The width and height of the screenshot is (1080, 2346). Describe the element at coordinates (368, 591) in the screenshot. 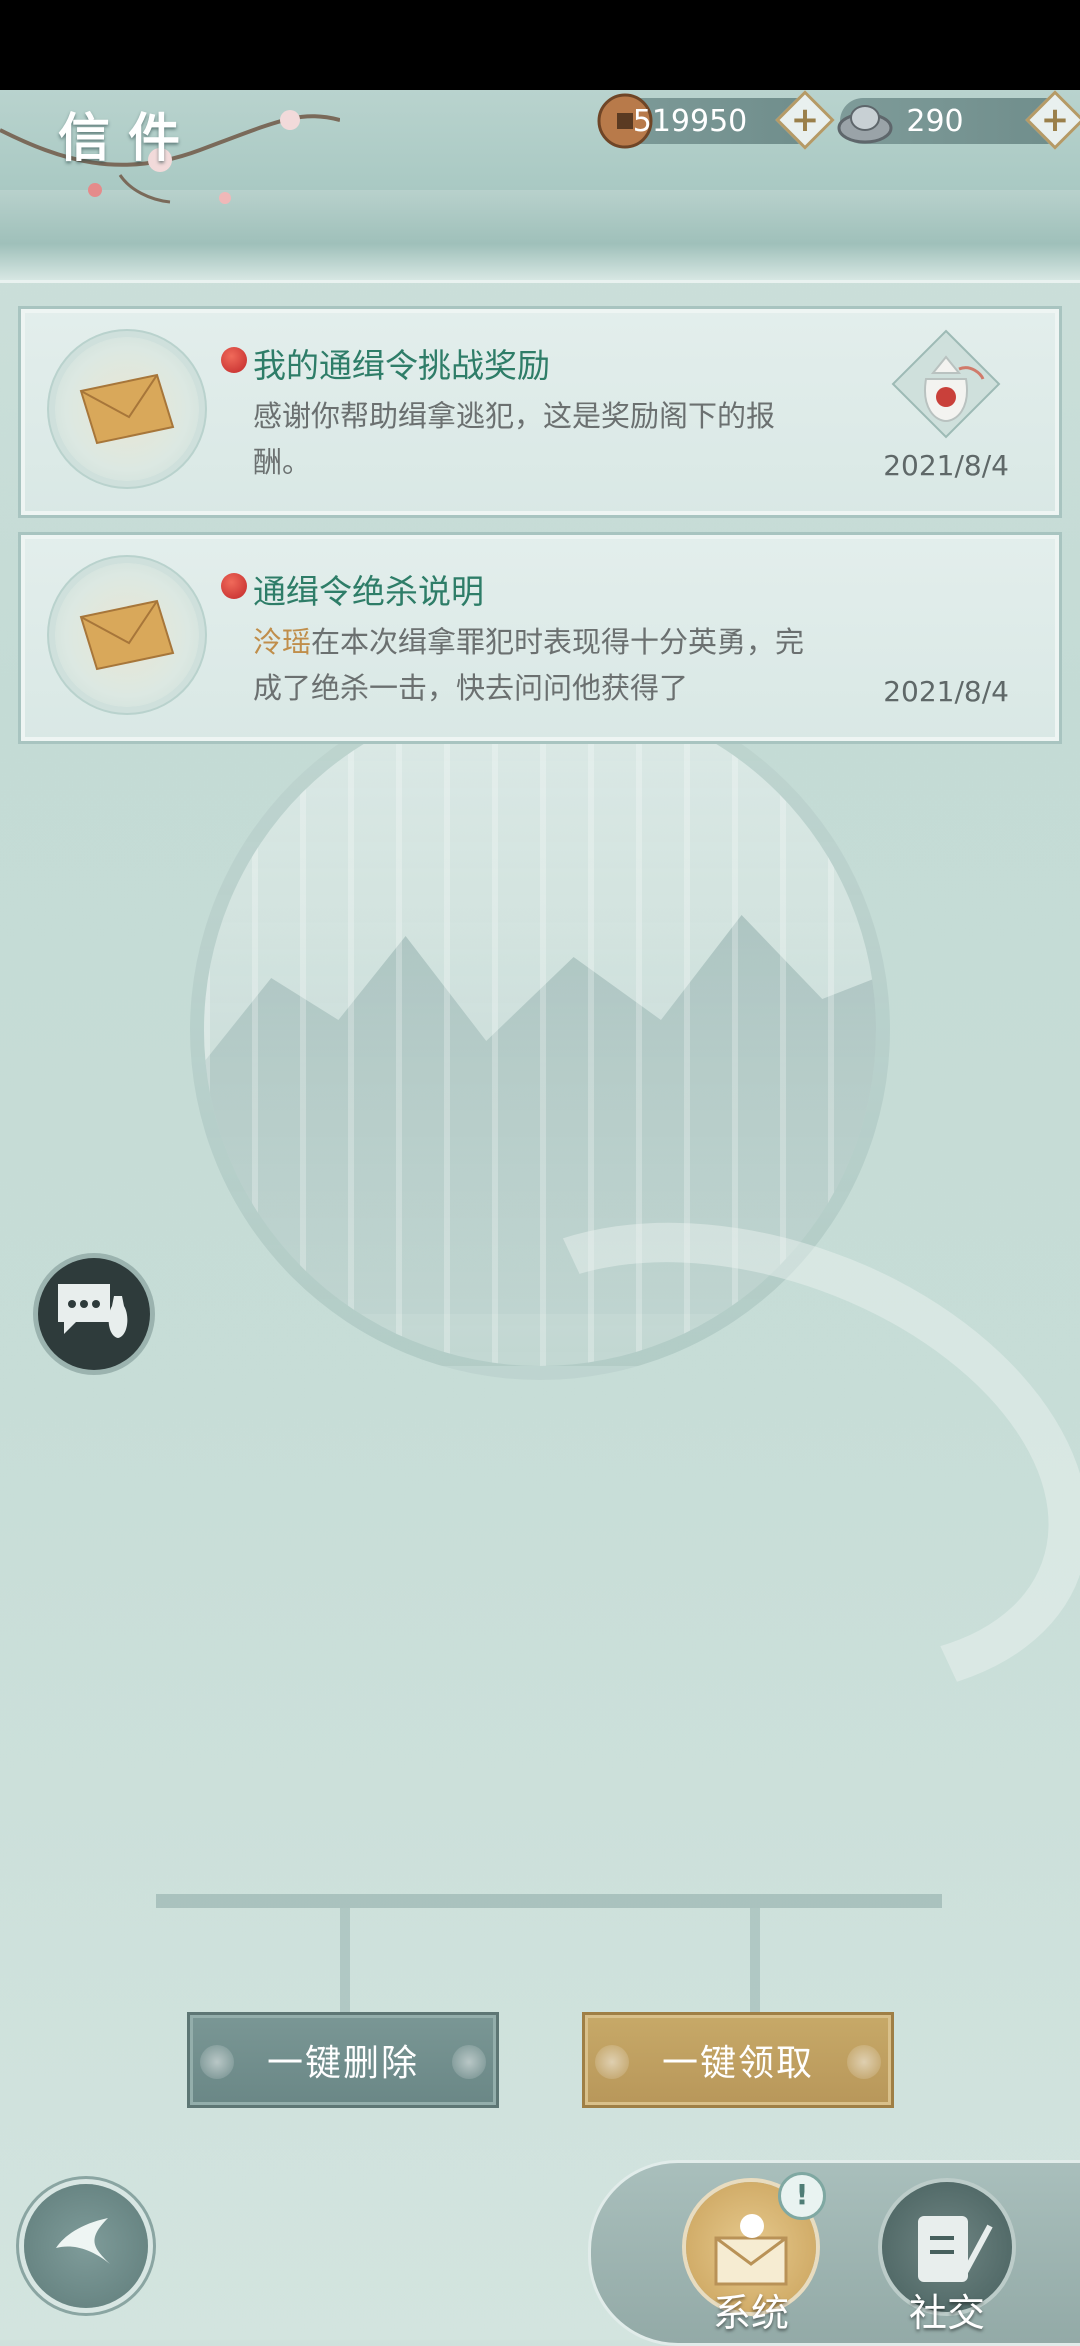

I see `mail-title: 通缉令绝杀说明` at that location.